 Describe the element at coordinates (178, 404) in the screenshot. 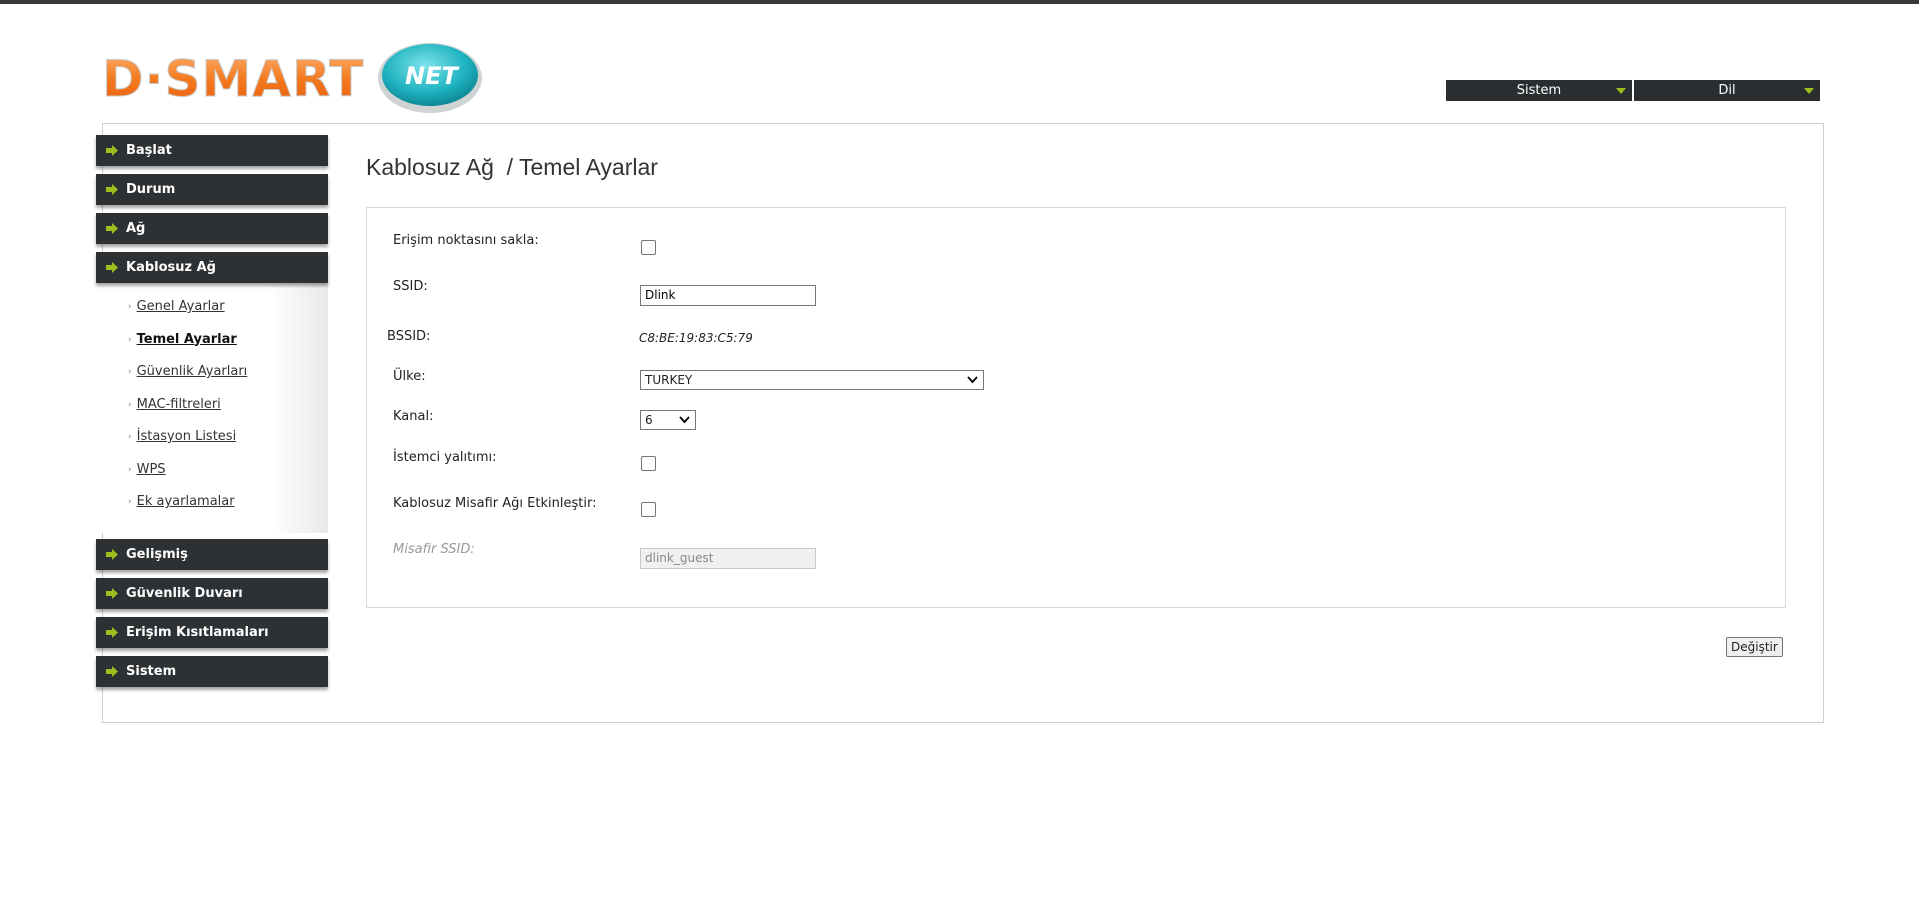

I see `subnav-label: MAC-filtreleri` at that location.